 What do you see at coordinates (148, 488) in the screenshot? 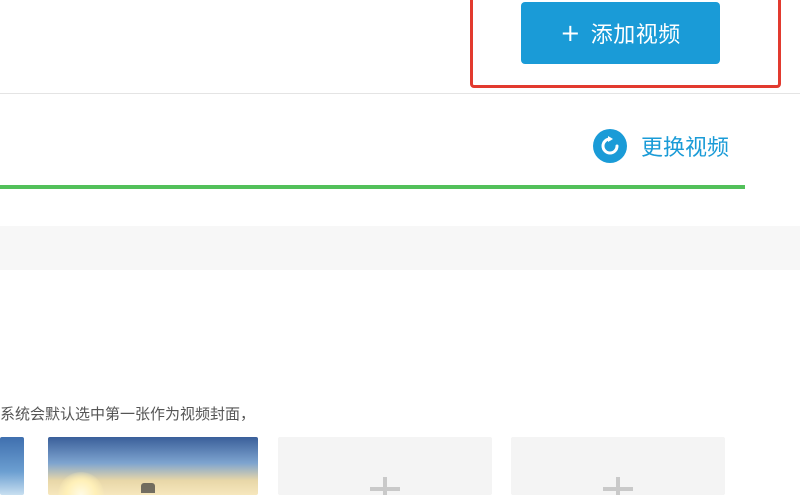
I see `thumbnail-mark` at bounding box center [148, 488].